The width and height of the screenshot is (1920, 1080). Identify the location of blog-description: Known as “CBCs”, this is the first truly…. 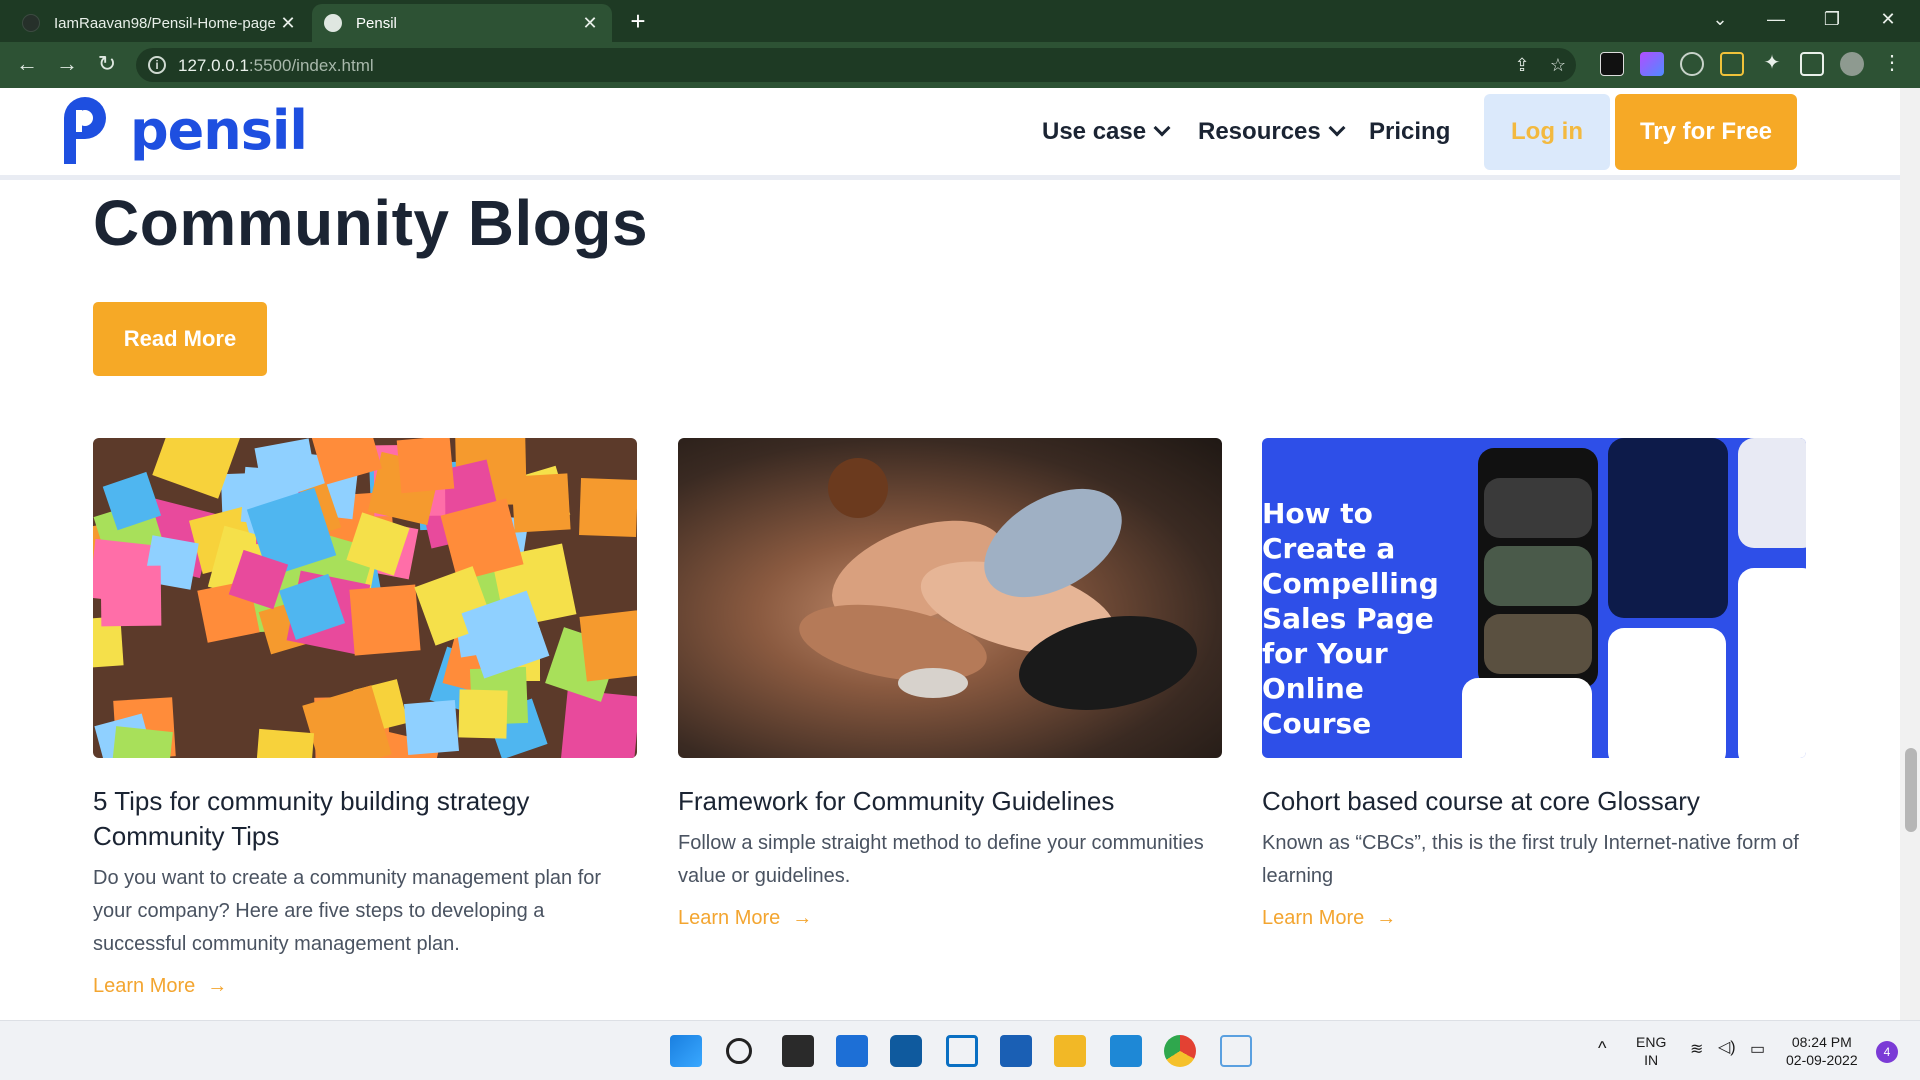
(1530, 859).